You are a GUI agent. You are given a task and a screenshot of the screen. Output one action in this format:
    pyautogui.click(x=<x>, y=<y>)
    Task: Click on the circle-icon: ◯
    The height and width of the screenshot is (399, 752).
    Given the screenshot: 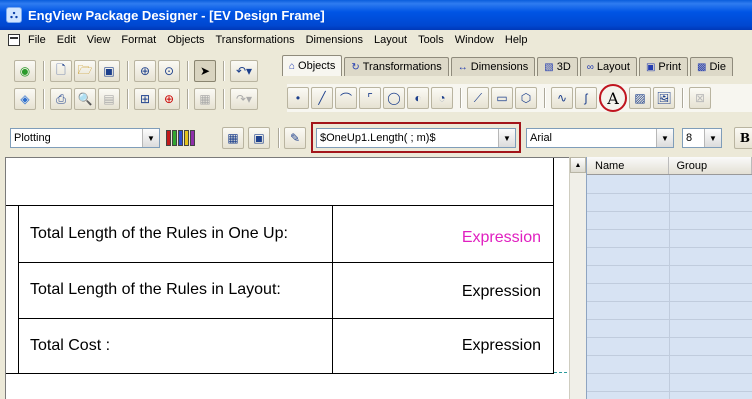 What is the action you would take?
    pyautogui.click(x=394, y=98)
    